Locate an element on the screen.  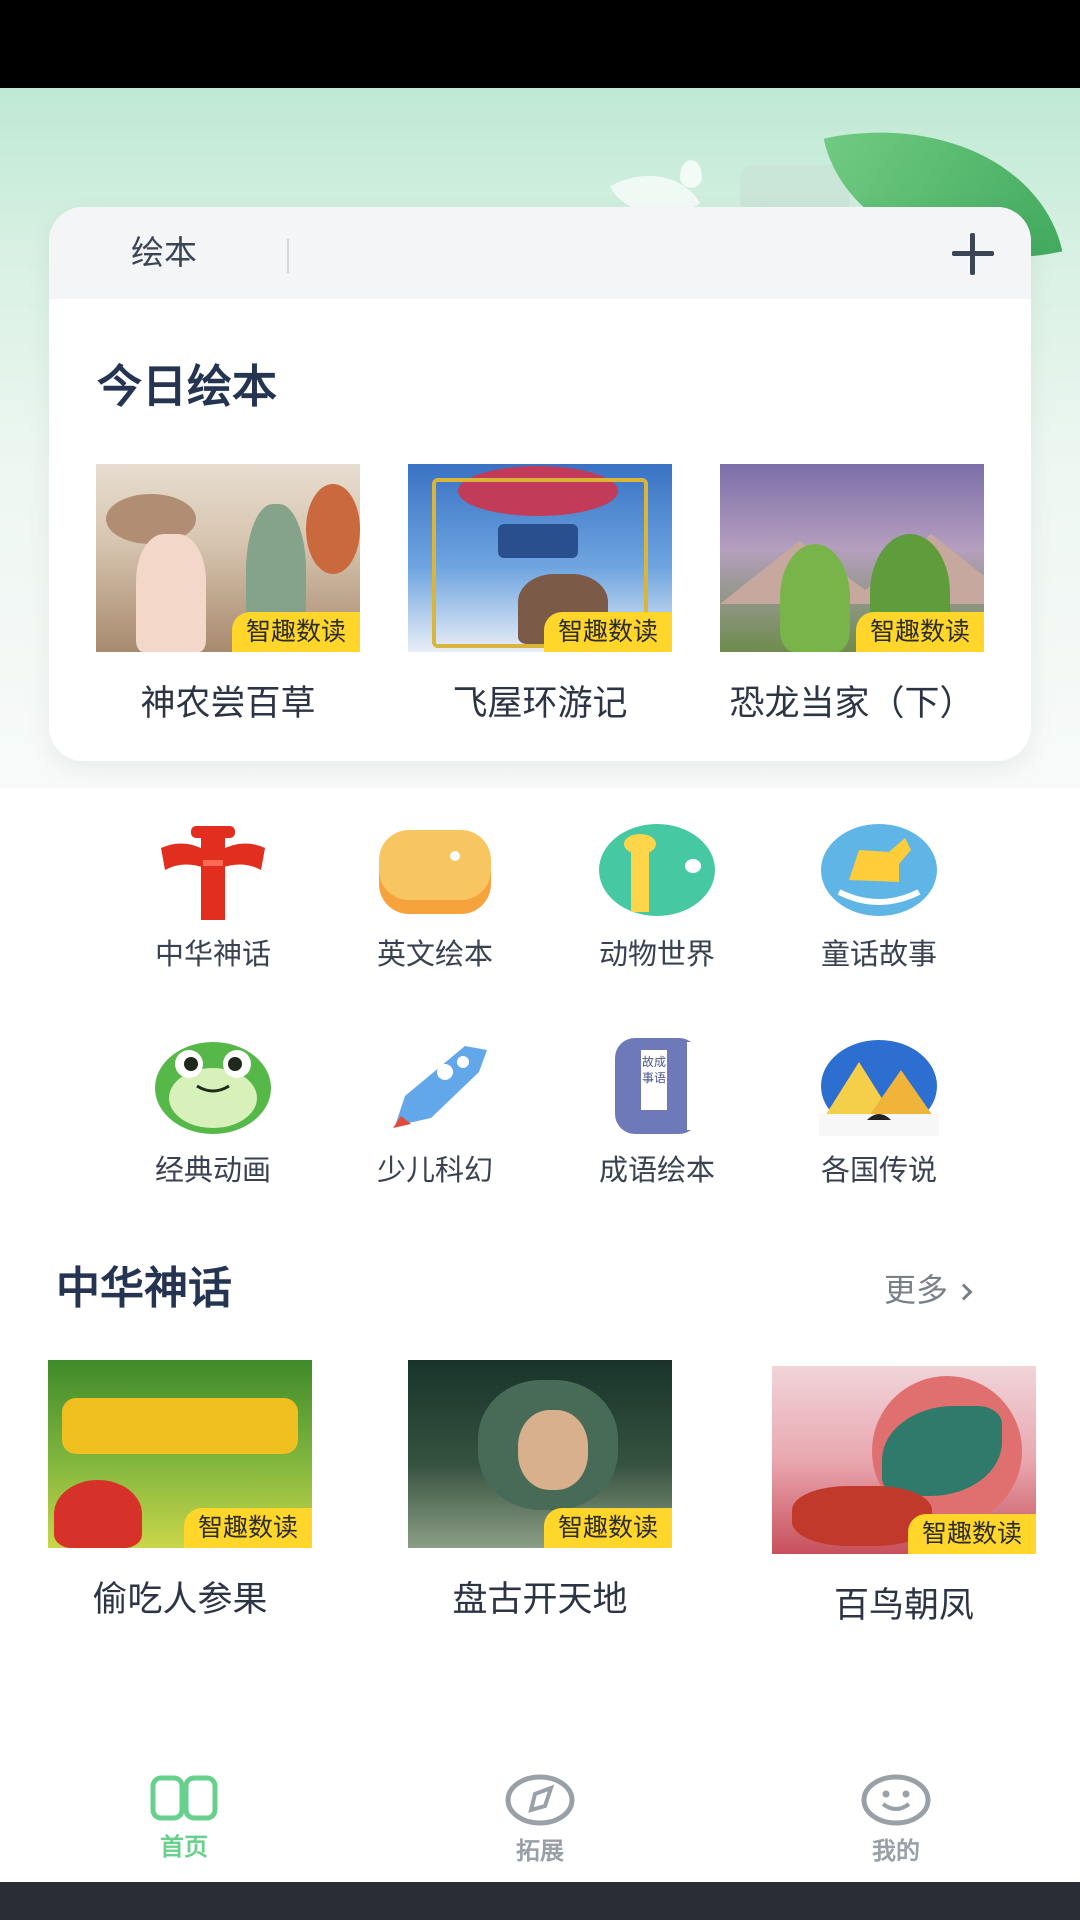
book-title: 盘古开天地 is located at coordinates (540, 1600).